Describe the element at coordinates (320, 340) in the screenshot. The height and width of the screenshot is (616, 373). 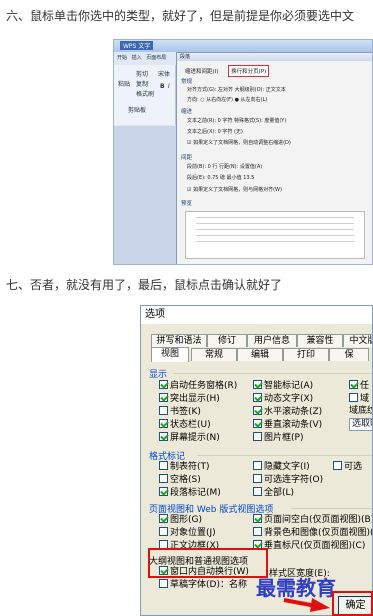
I see `tab-compatibility: 兼容性` at that location.